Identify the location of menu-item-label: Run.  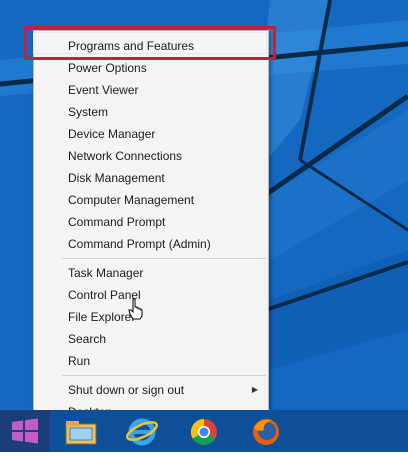
(79, 361).